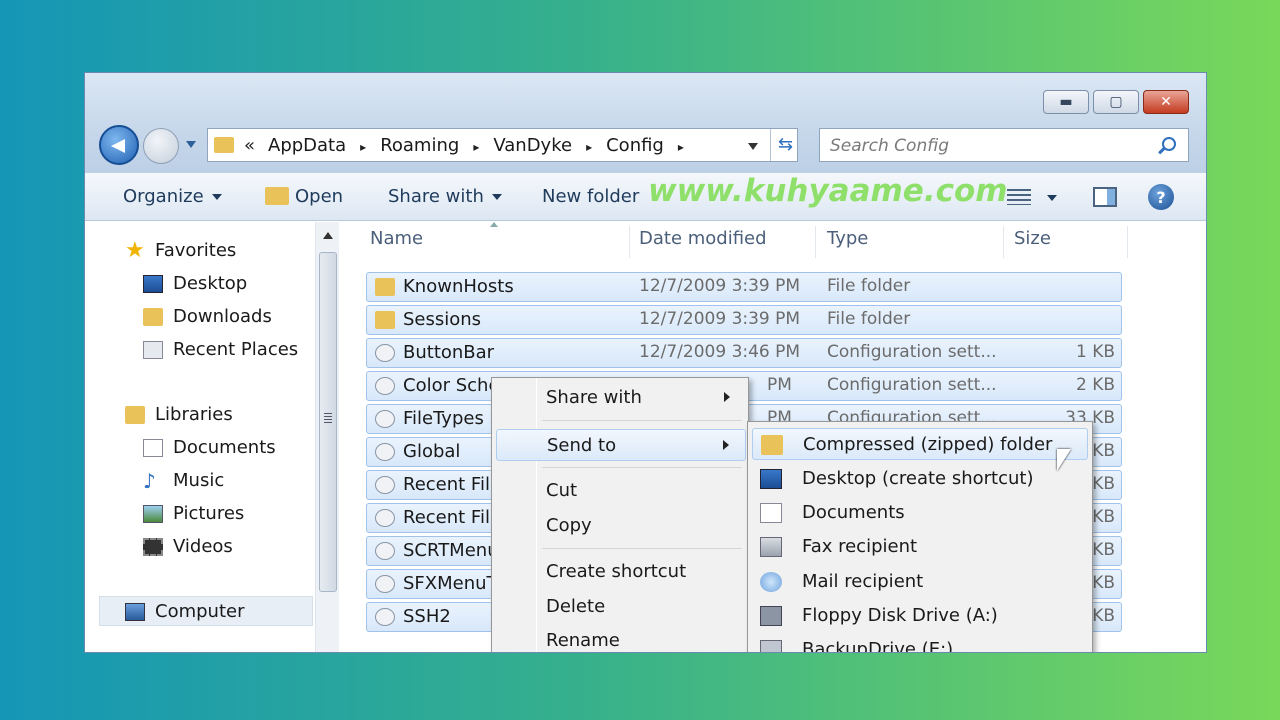 This screenshot has width=1280, height=720. Describe the element at coordinates (828, 191) in the screenshot. I see `watermark-text: www.kuhyaame.com` at that location.